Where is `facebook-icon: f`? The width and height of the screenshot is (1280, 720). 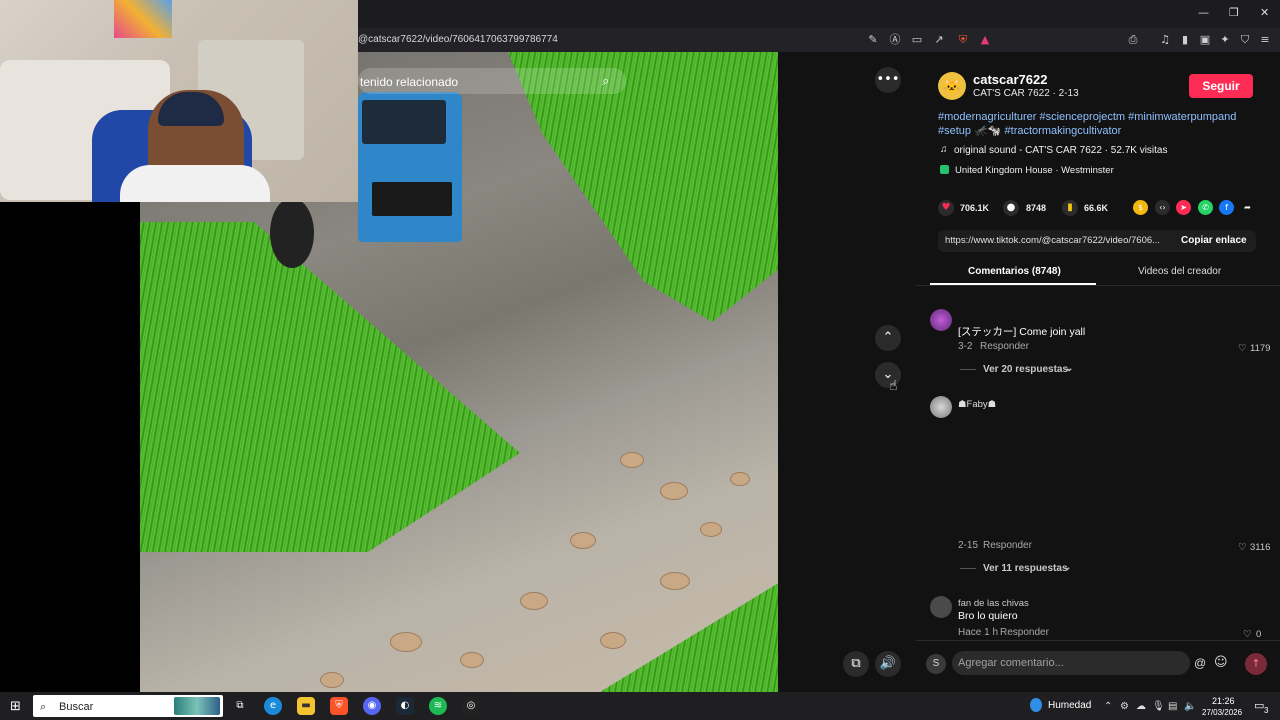 facebook-icon: f is located at coordinates (1226, 207).